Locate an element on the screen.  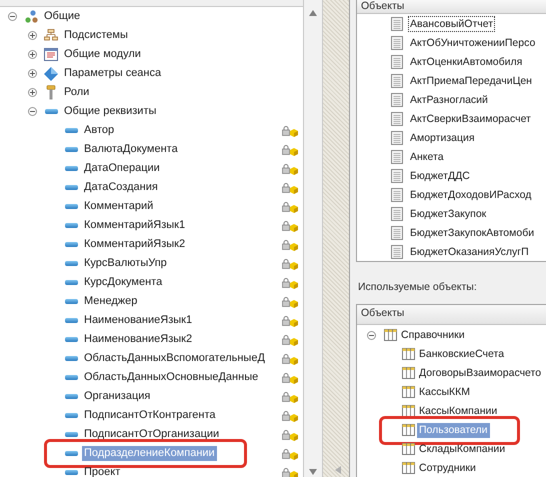
vertical-scrollbar is located at coordinates (313, 238).